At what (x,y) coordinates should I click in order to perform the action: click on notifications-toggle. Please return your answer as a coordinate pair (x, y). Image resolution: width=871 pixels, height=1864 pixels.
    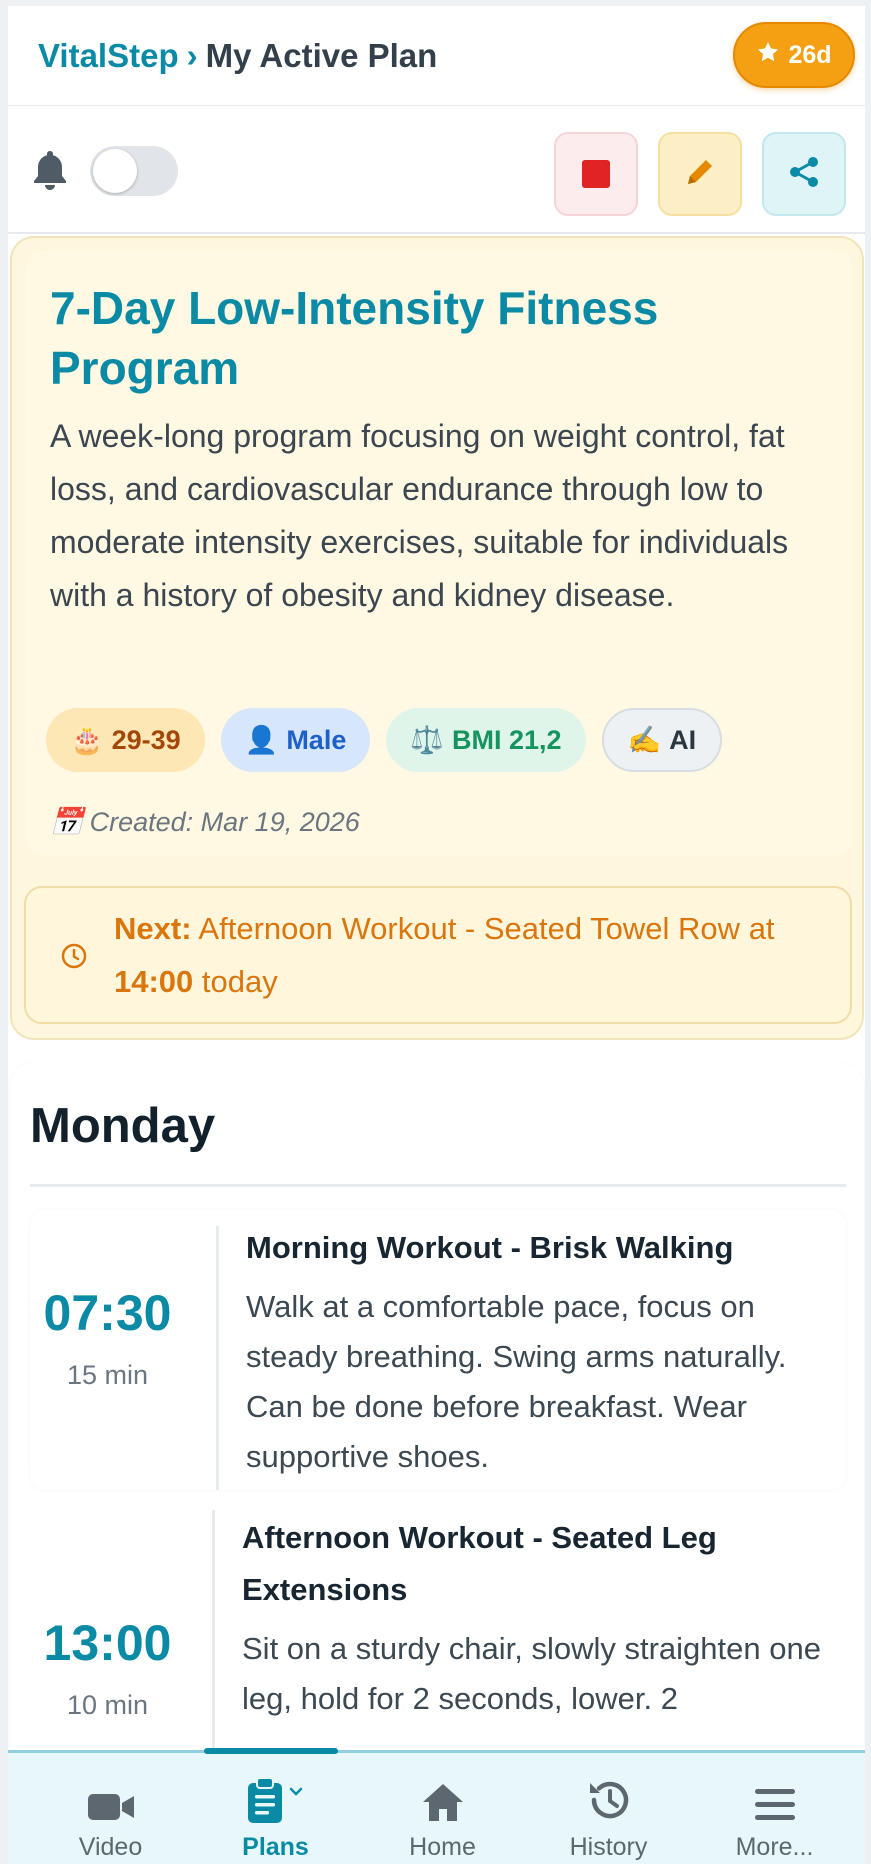
    Looking at the image, I should click on (134, 171).